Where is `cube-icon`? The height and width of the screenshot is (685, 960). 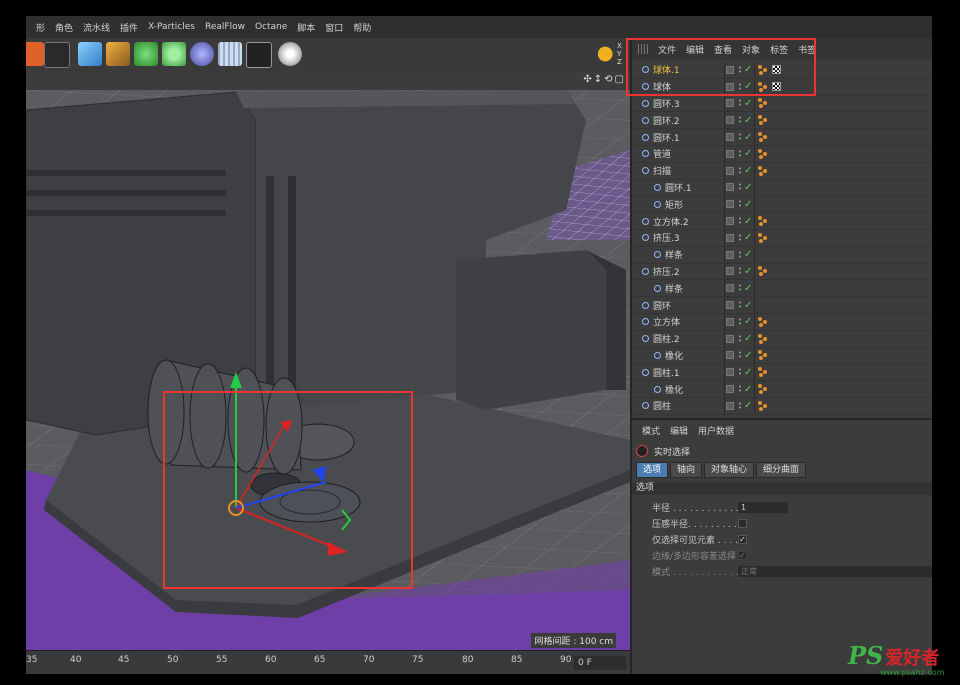 cube-icon is located at coordinates (90, 54).